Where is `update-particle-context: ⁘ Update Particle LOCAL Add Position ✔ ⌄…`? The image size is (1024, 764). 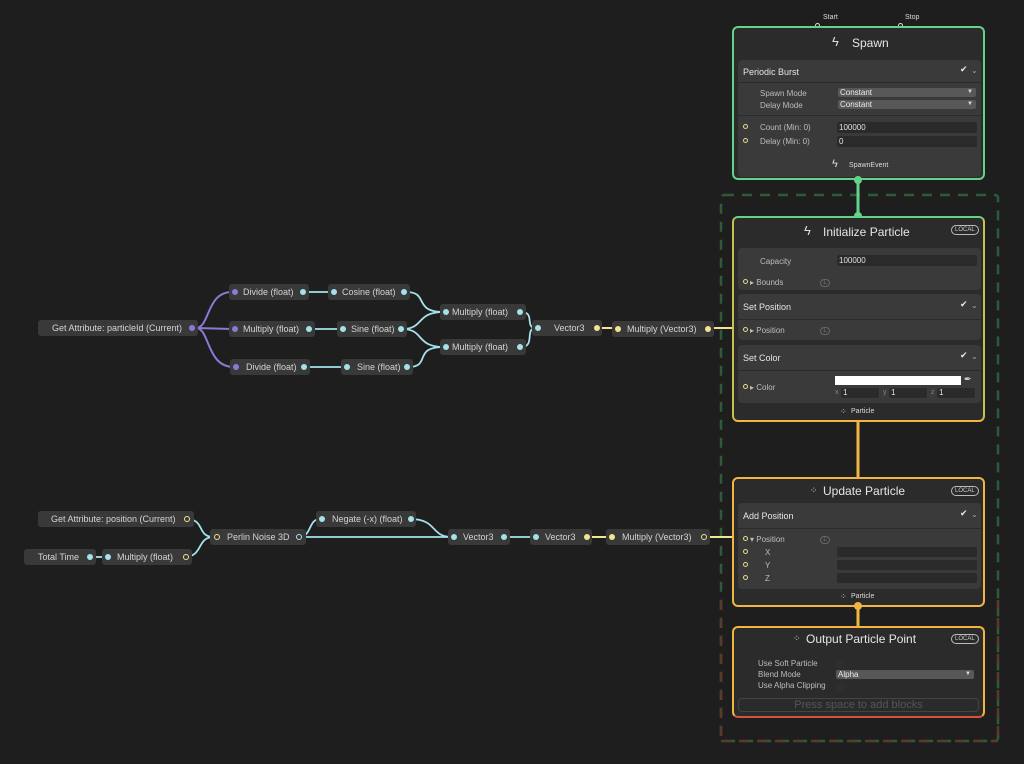 update-particle-context: ⁘ Update Particle LOCAL Add Position ✔ ⌄… is located at coordinates (858, 542).